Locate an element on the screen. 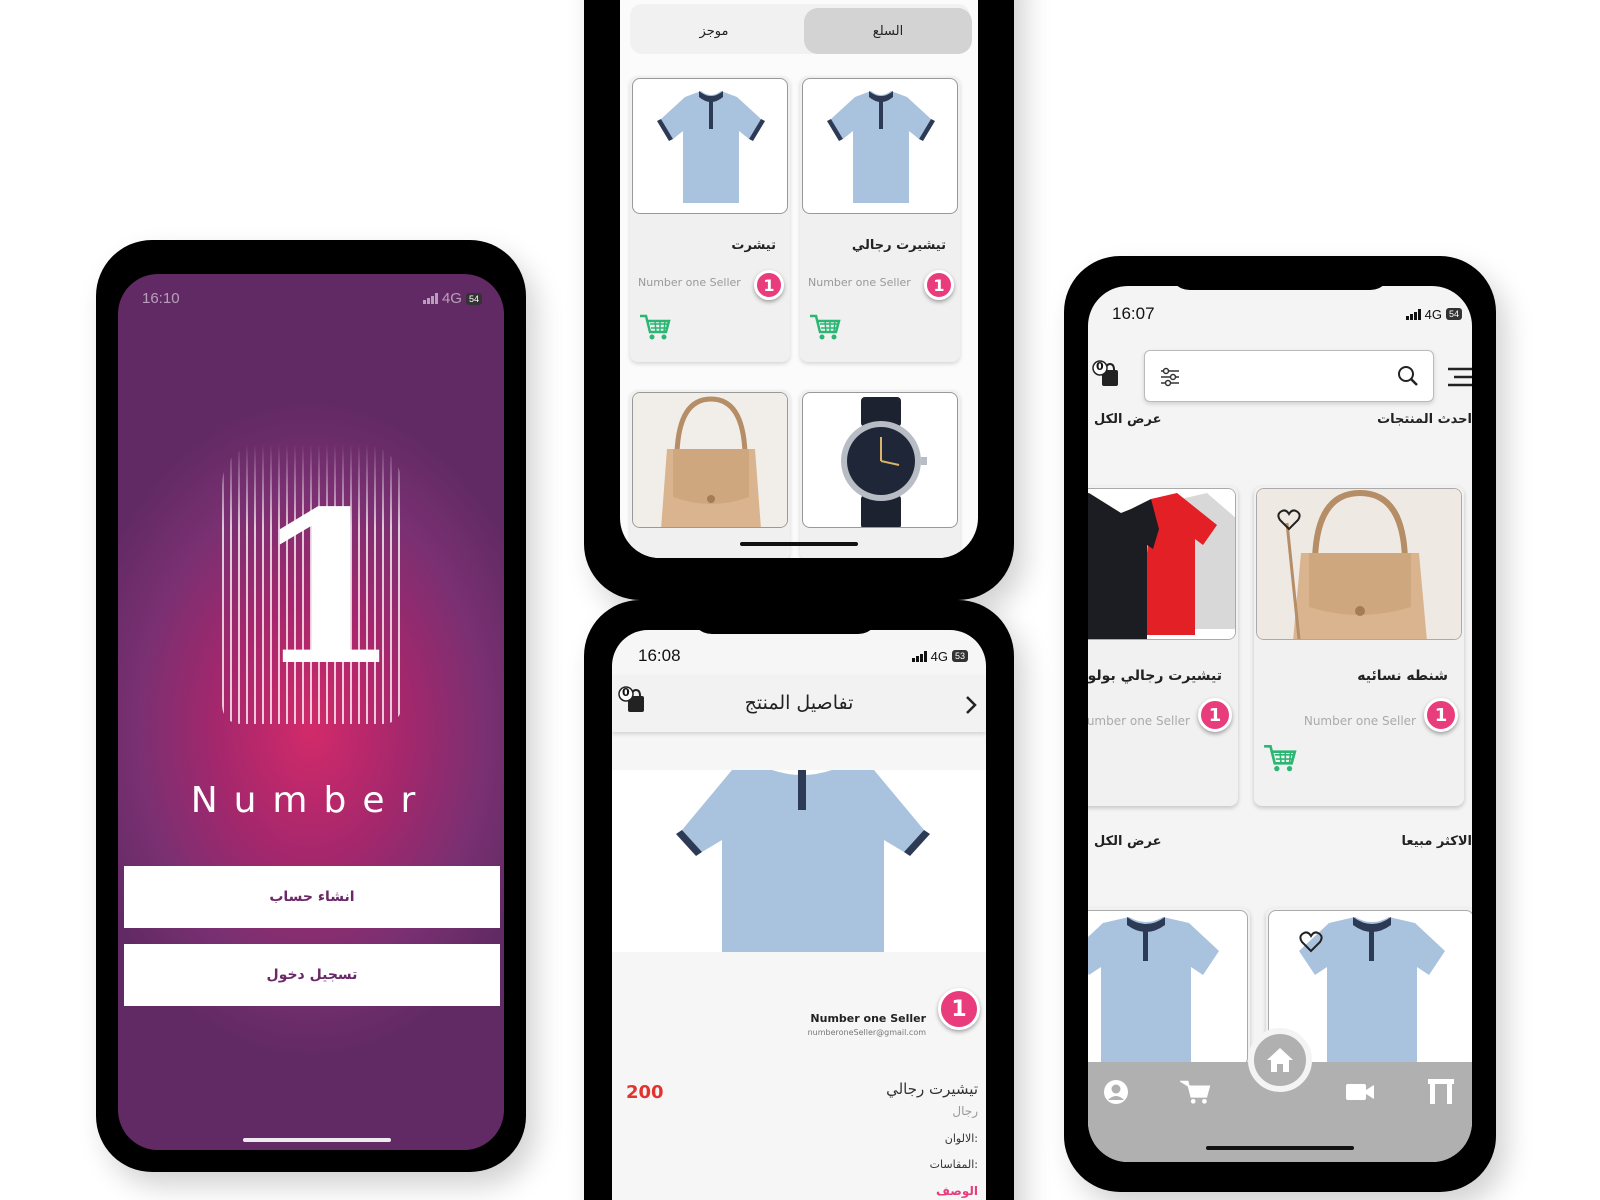 This screenshot has width=1600, height=1200. colors-label: الالوان: is located at coordinates (961, 1138).